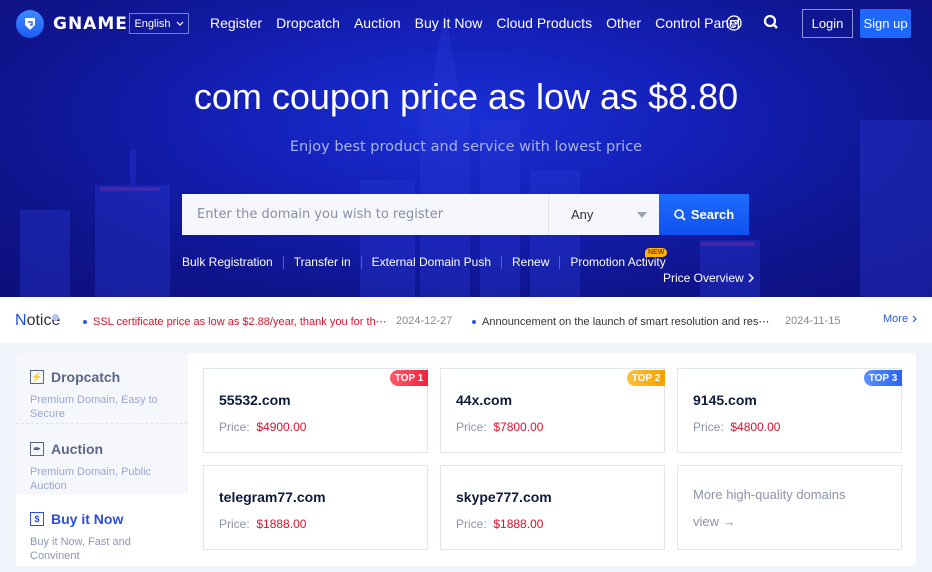 This screenshot has height=572, width=932. I want to click on hero-headline: com coupon price as low as $8.80, so click(466, 96).